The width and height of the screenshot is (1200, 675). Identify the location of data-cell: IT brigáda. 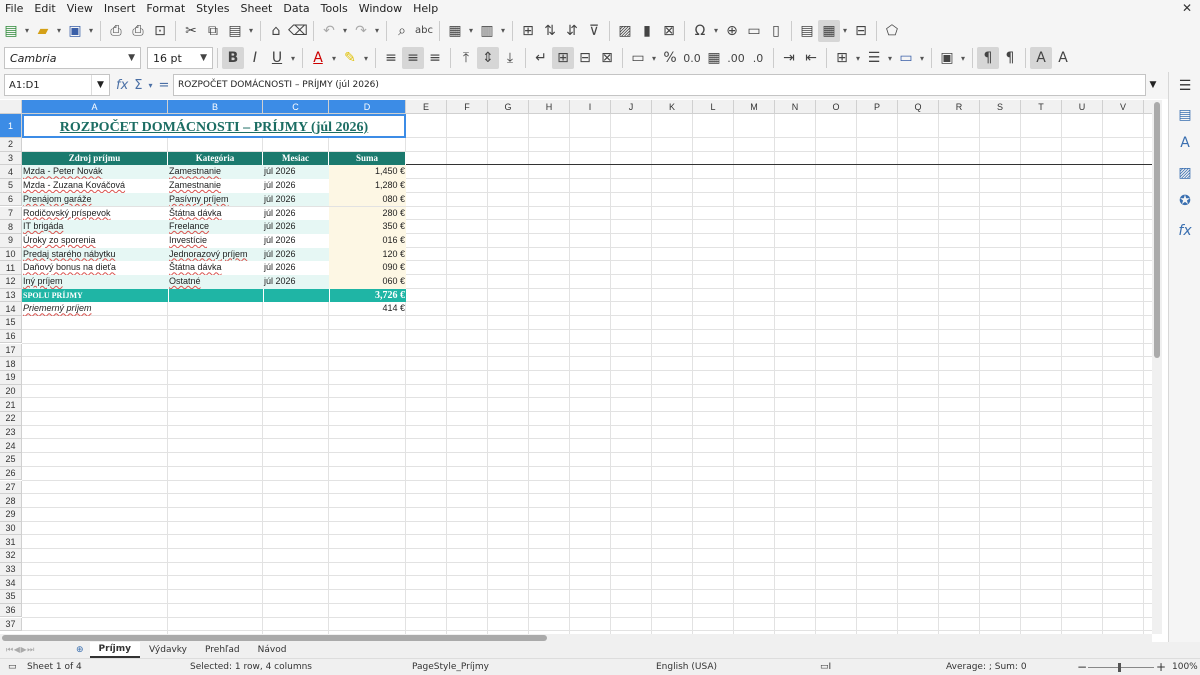
(95, 227).